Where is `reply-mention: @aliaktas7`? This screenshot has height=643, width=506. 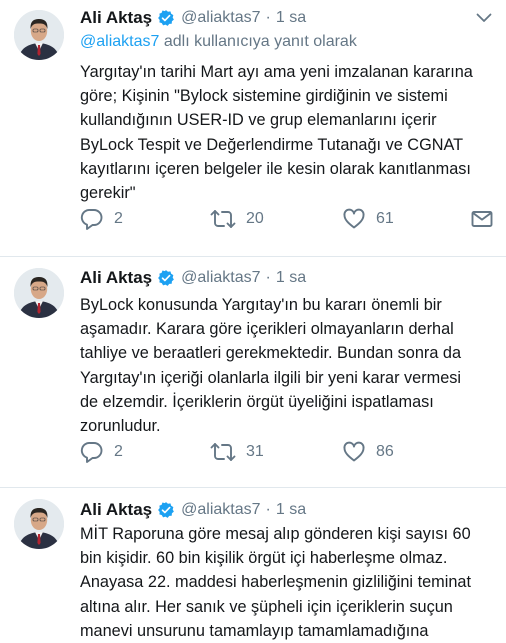 reply-mention: @aliaktas7 is located at coordinates (119, 41).